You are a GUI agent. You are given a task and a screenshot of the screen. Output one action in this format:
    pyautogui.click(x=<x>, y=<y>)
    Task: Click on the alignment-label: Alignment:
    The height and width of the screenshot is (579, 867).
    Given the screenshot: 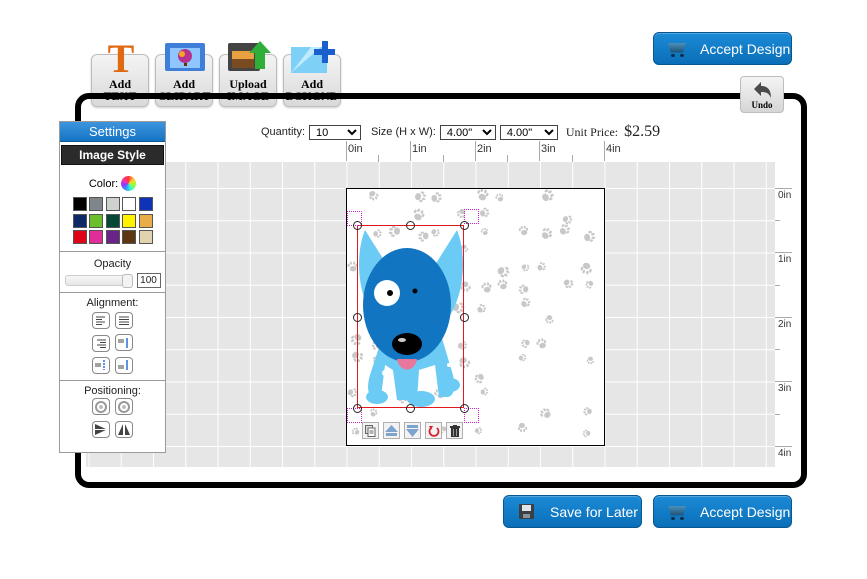 What is the action you would take?
    pyautogui.click(x=112, y=303)
    